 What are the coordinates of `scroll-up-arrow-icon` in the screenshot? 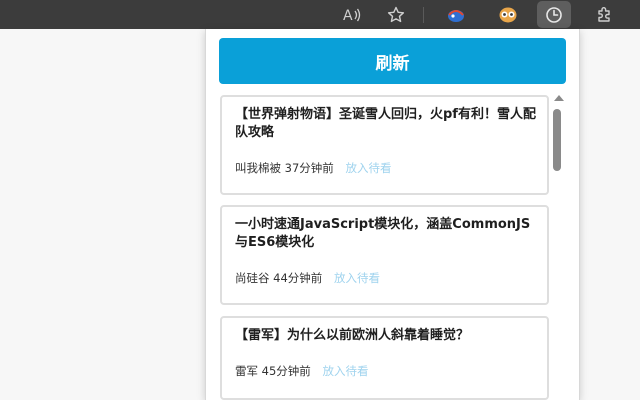 It's located at (559, 98).